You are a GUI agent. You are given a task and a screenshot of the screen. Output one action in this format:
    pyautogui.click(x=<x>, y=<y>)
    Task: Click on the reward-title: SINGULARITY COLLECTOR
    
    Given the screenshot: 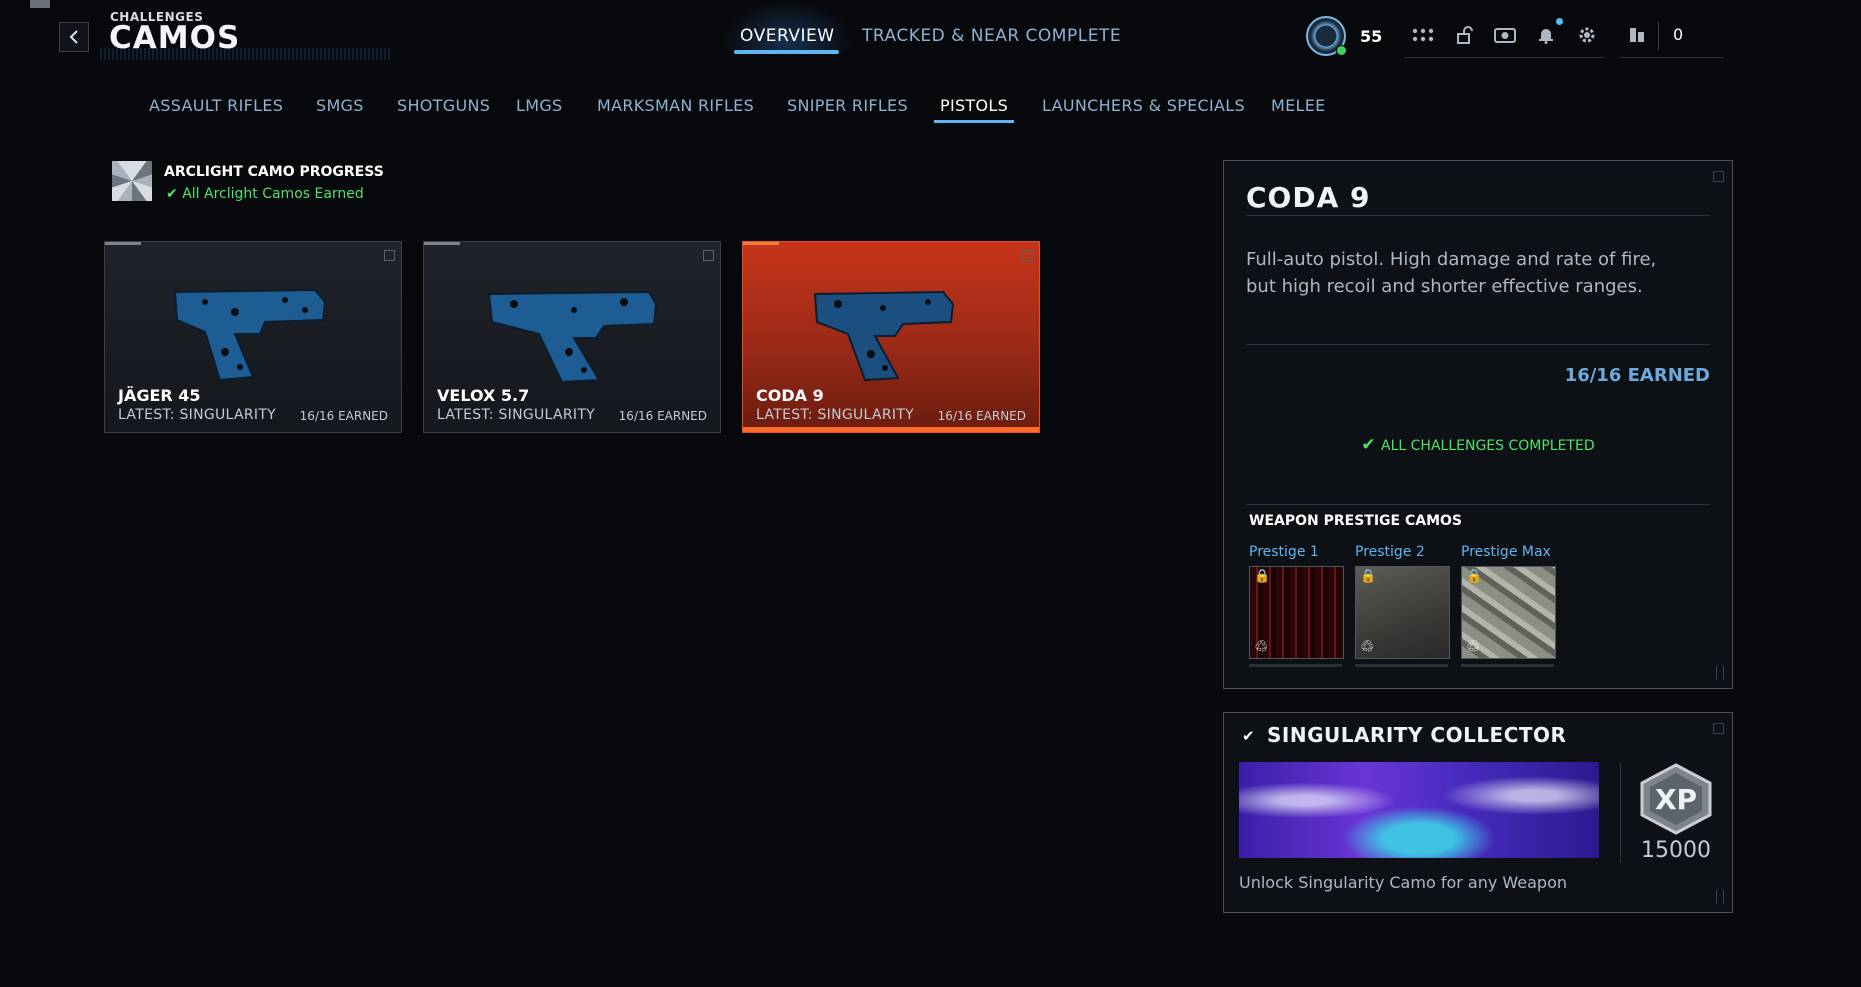 What is the action you would take?
    pyautogui.click(x=1417, y=735)
    